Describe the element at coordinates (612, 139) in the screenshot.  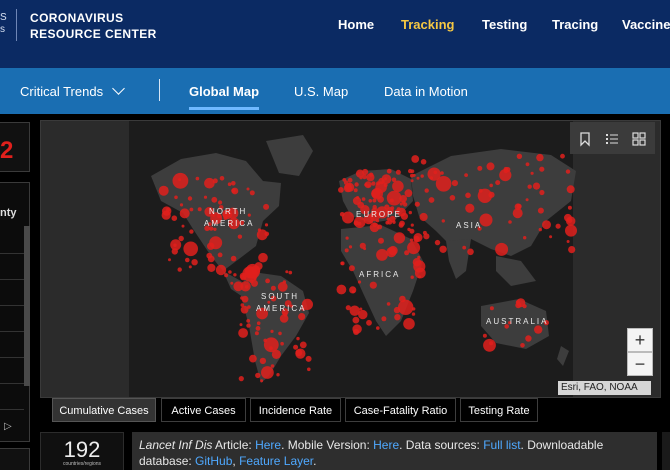
I see `legend-list-icon` at that location.